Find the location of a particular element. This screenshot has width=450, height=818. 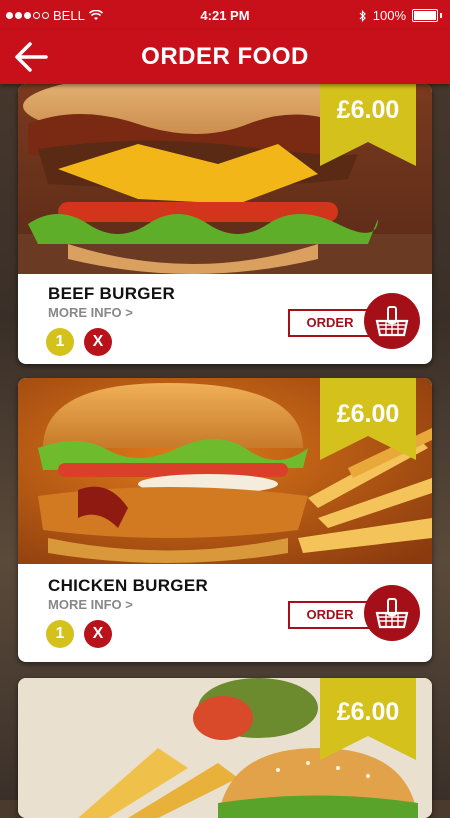

status-bar: BELL 4:21 PM 100% is located at coordinates (225, 15).